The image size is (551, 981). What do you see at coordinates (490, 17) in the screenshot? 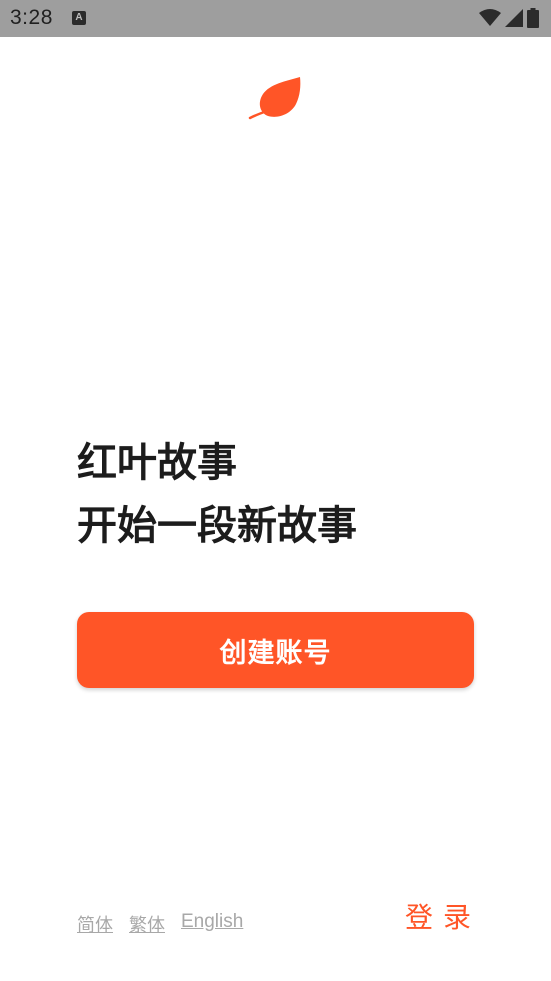
I see `wifi-icon` at bounding box center [490, 17].